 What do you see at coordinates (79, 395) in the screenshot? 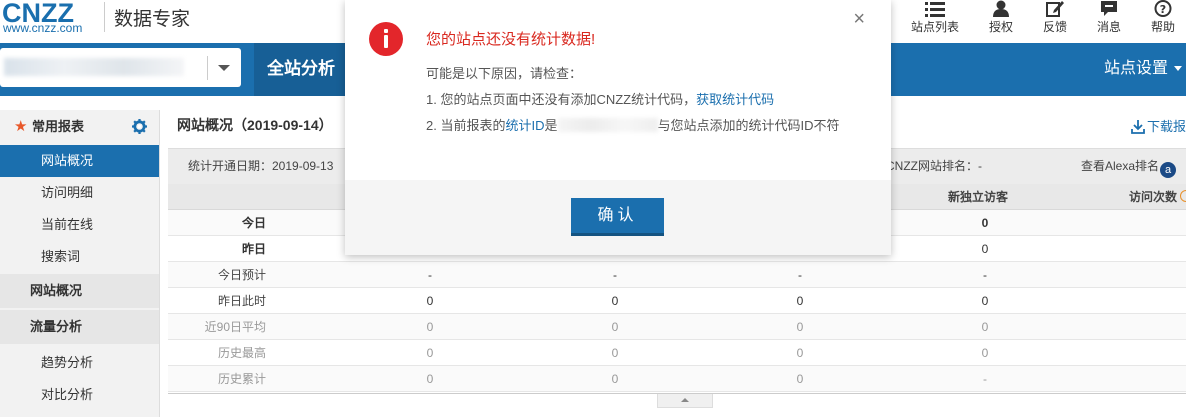
I see `sidebar-item-comparison: 对比分析` at bounding box center [79, 395].